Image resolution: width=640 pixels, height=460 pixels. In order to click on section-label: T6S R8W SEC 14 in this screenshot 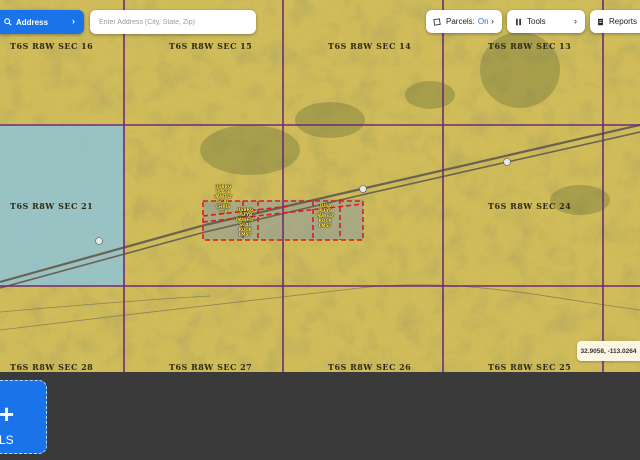, I will do `click(370, 46)`.